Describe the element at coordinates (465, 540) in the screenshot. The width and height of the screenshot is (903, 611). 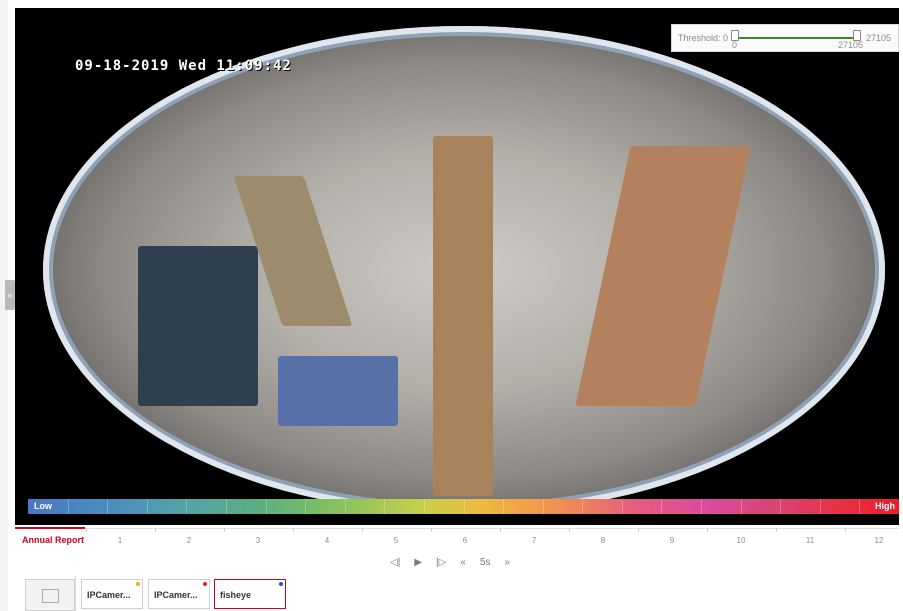
I see `month-label: 6` at that location.